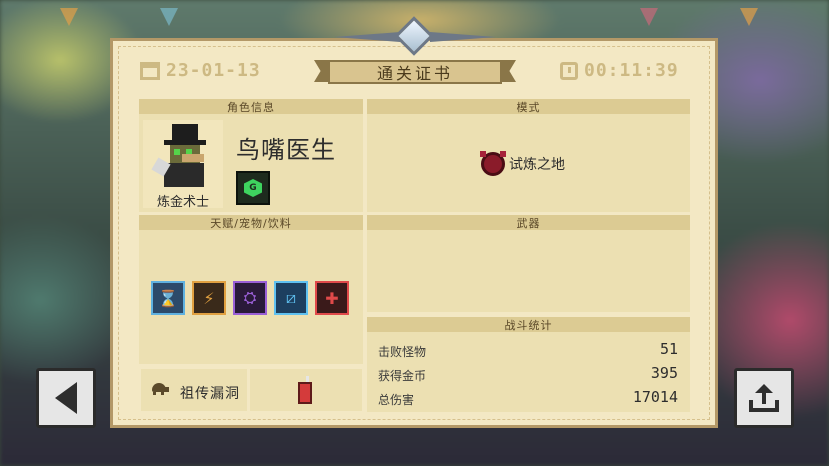  I want to click on time-display: 00:11:39, so click(619, 70).